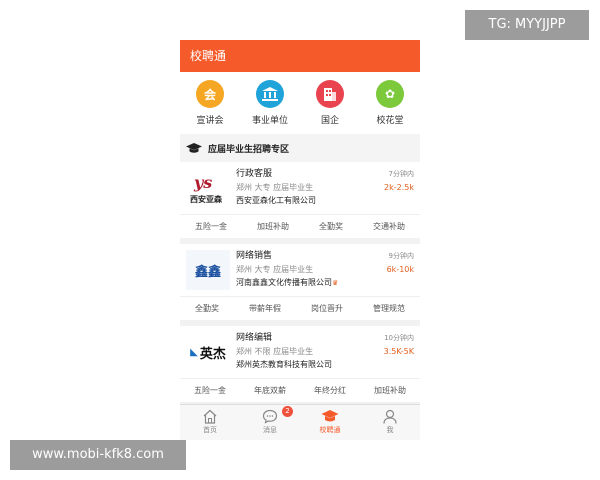  I want to click on category-state-enterprise: 国企, so click(330, 107).